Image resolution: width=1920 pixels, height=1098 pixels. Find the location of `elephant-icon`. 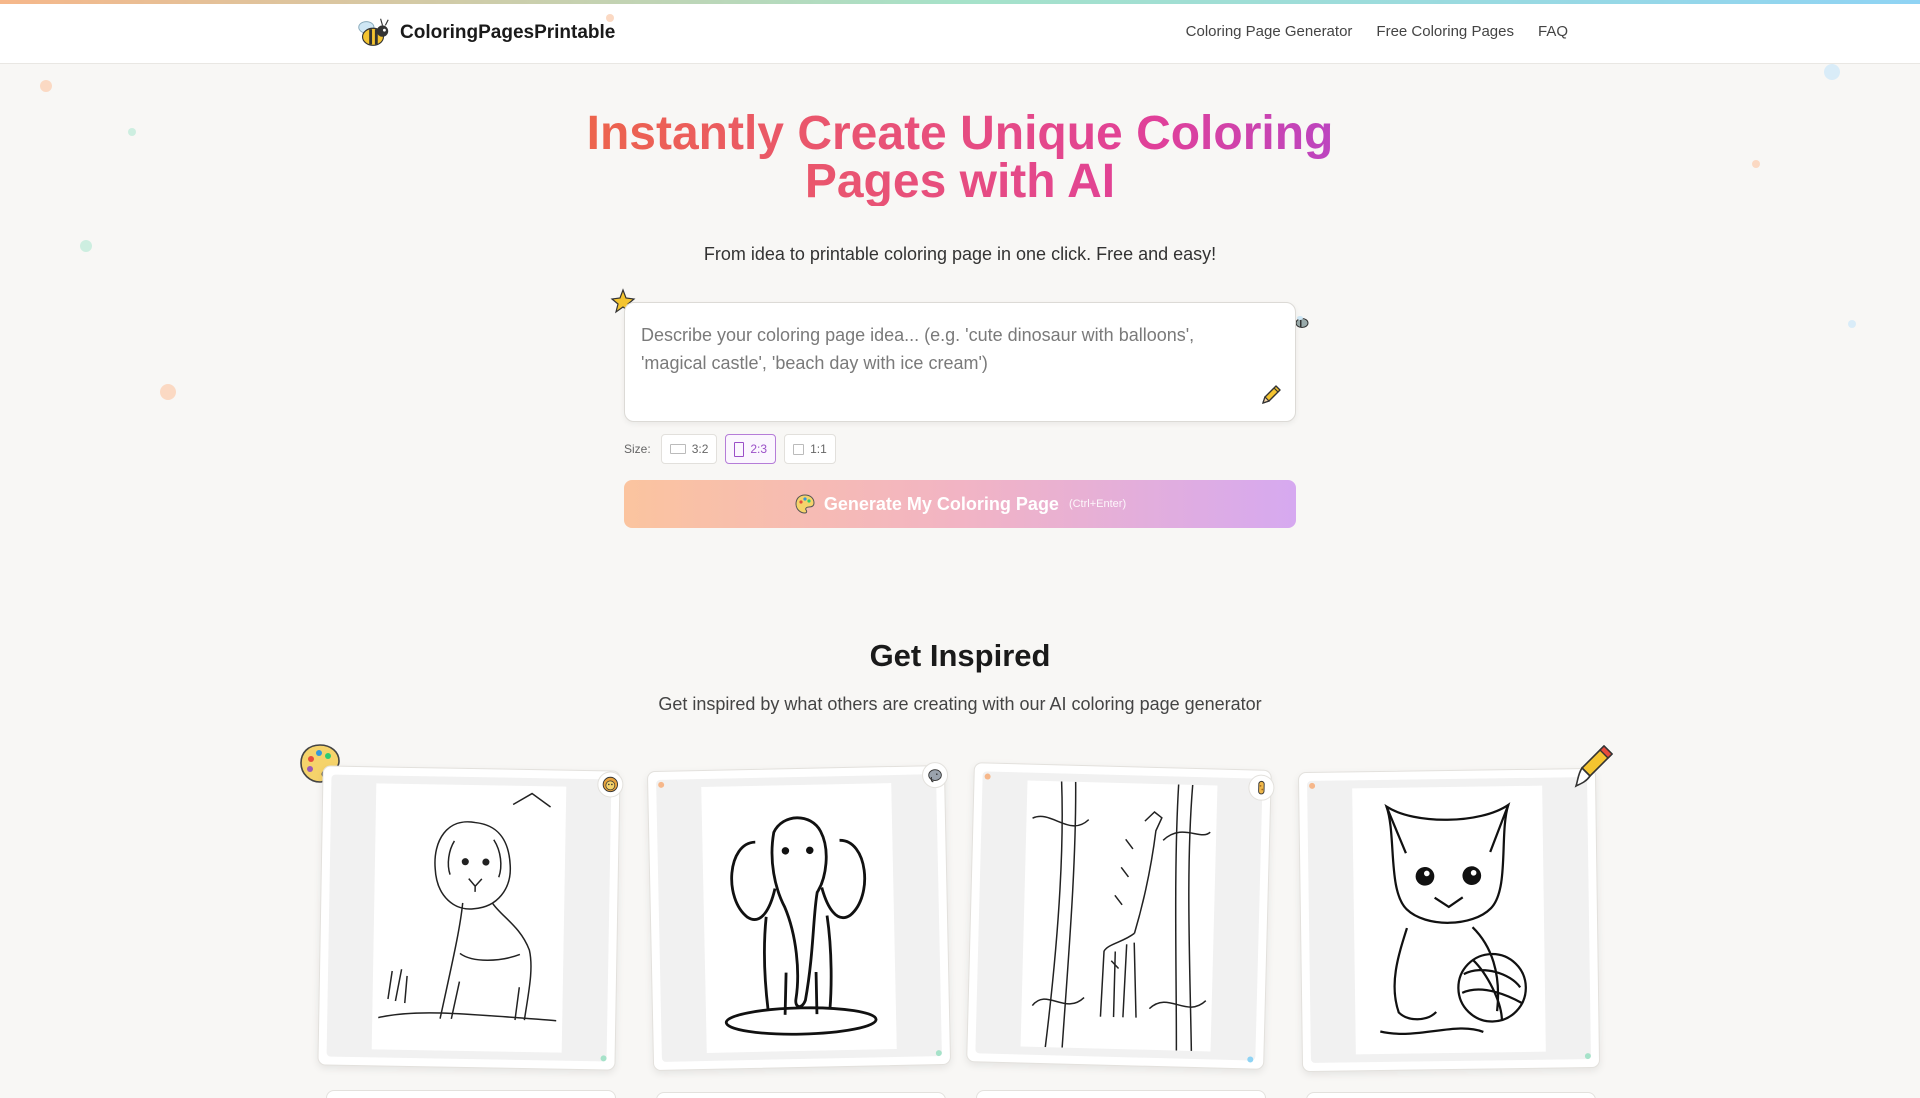

elephant-icon is located at coordinates (935, 776).